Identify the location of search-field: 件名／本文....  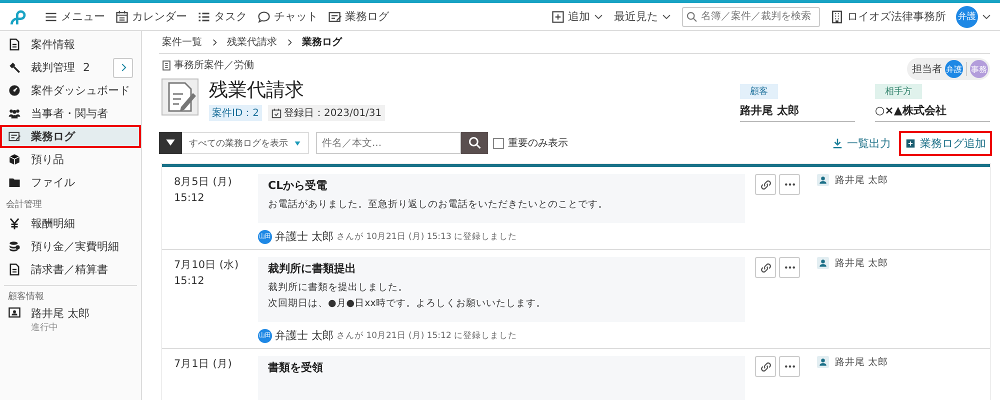
(388, 143).